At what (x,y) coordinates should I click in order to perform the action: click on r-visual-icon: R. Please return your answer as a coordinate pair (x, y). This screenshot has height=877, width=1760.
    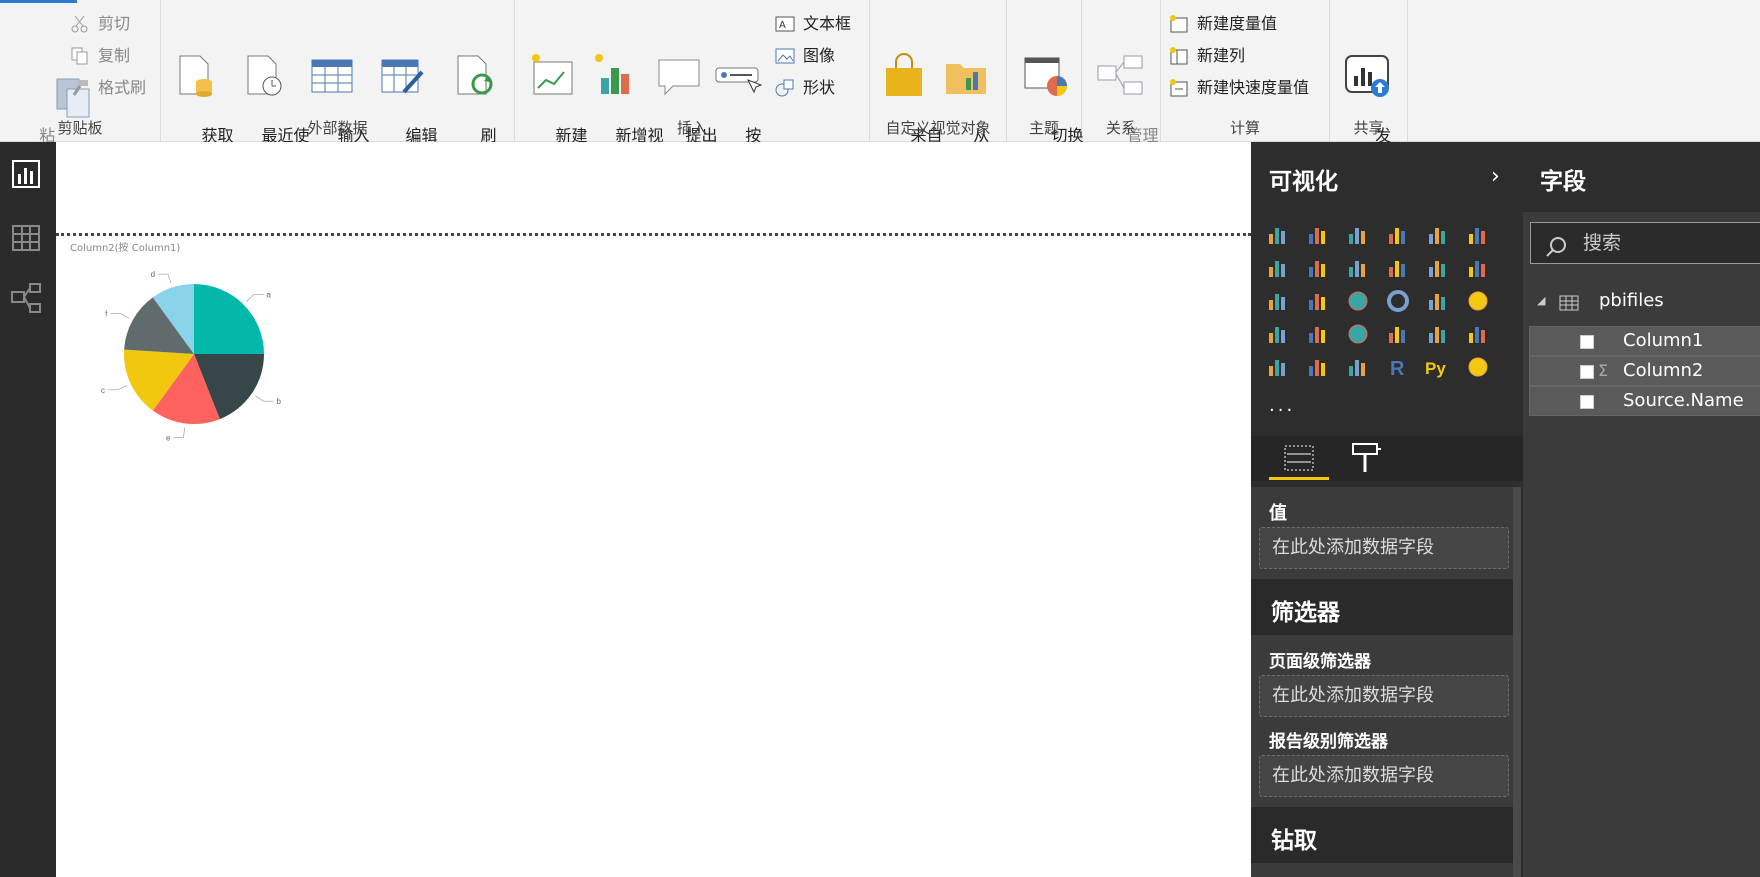
    Looking at the image, I should click on (1398, 367).